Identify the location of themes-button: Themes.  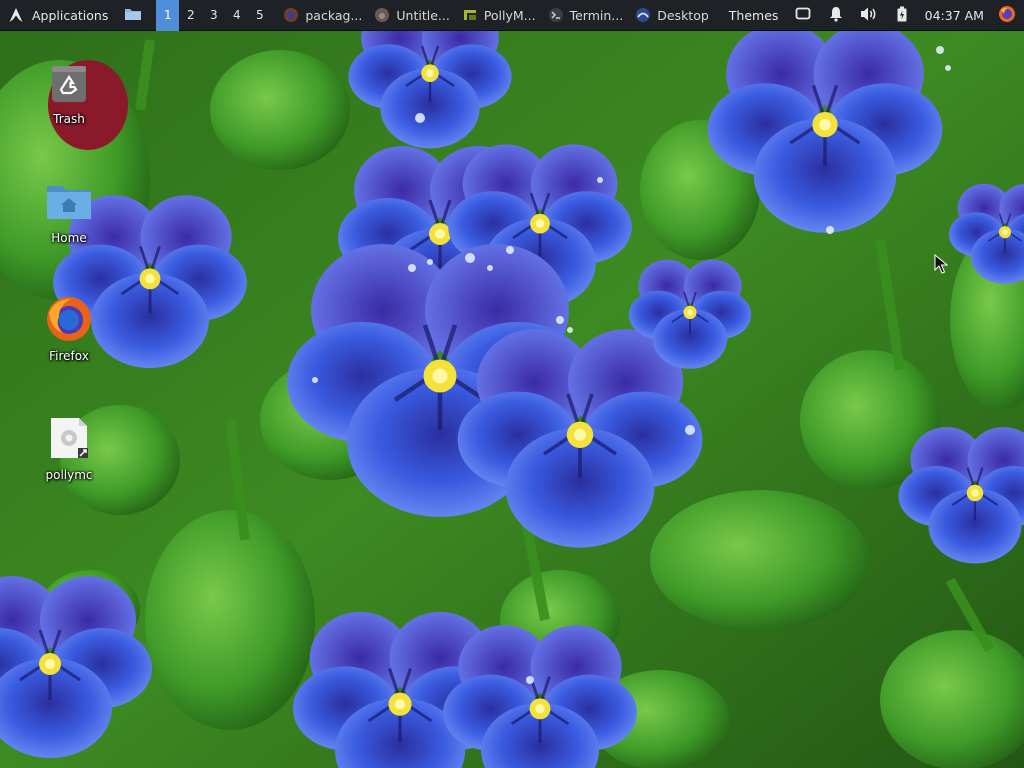
(751, 15).